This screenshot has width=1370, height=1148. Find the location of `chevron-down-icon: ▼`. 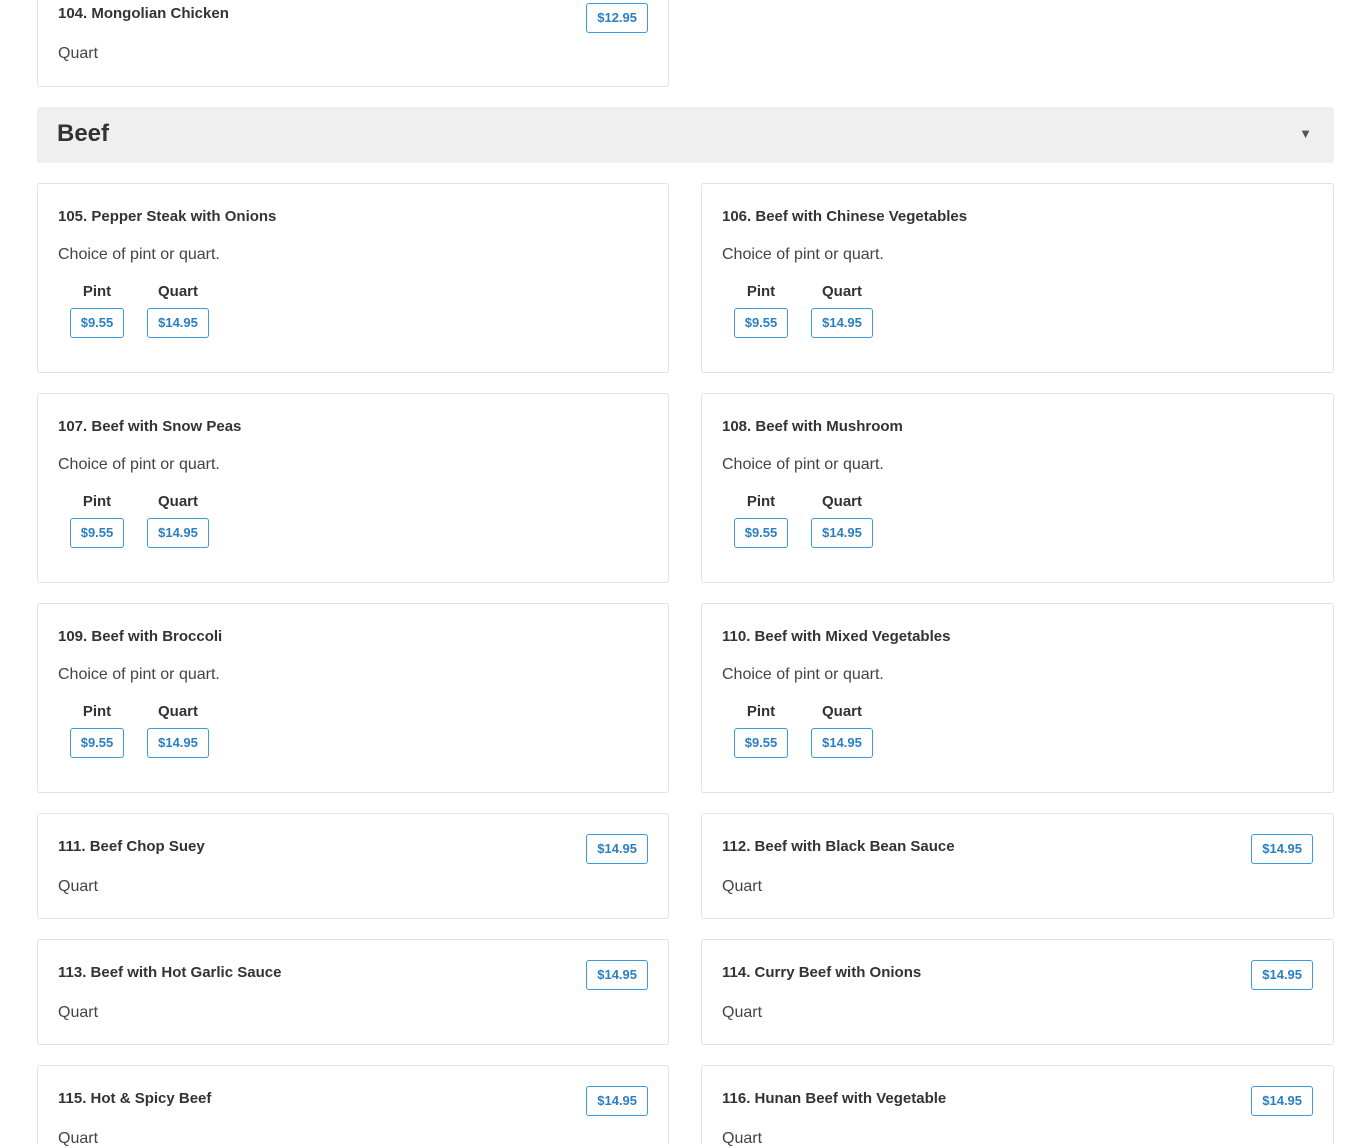

chevron-down-icon: ▼ is located at coordinates (1305, 133).